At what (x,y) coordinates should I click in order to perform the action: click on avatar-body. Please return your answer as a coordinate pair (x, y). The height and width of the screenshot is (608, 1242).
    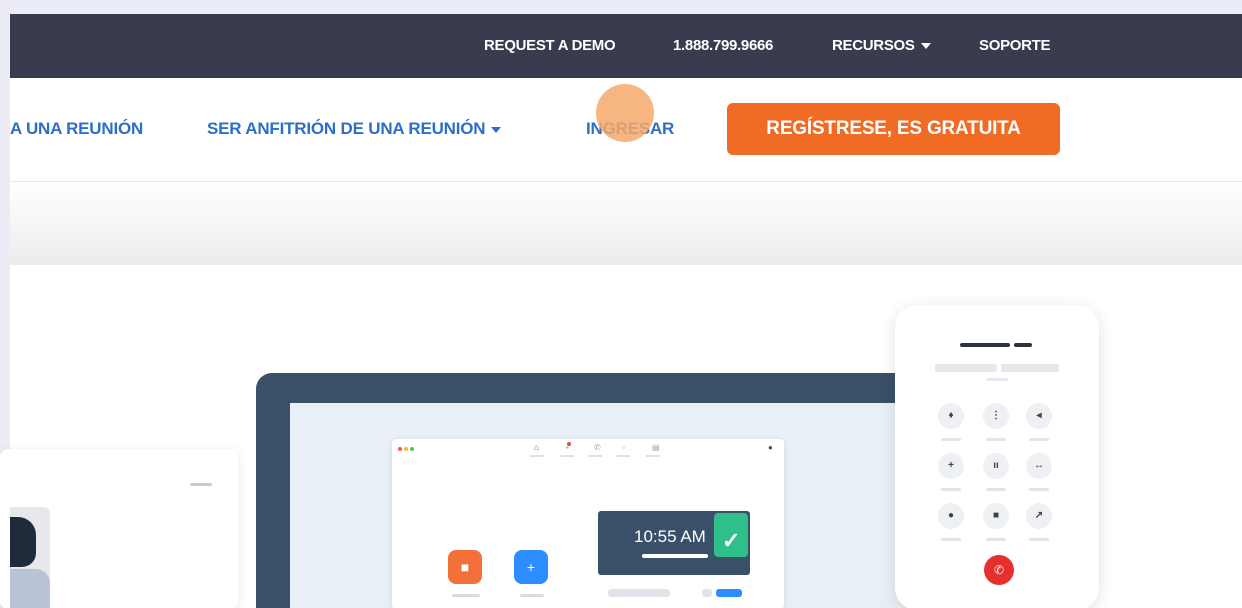
    Looking at the image, I should click on (30, 588).